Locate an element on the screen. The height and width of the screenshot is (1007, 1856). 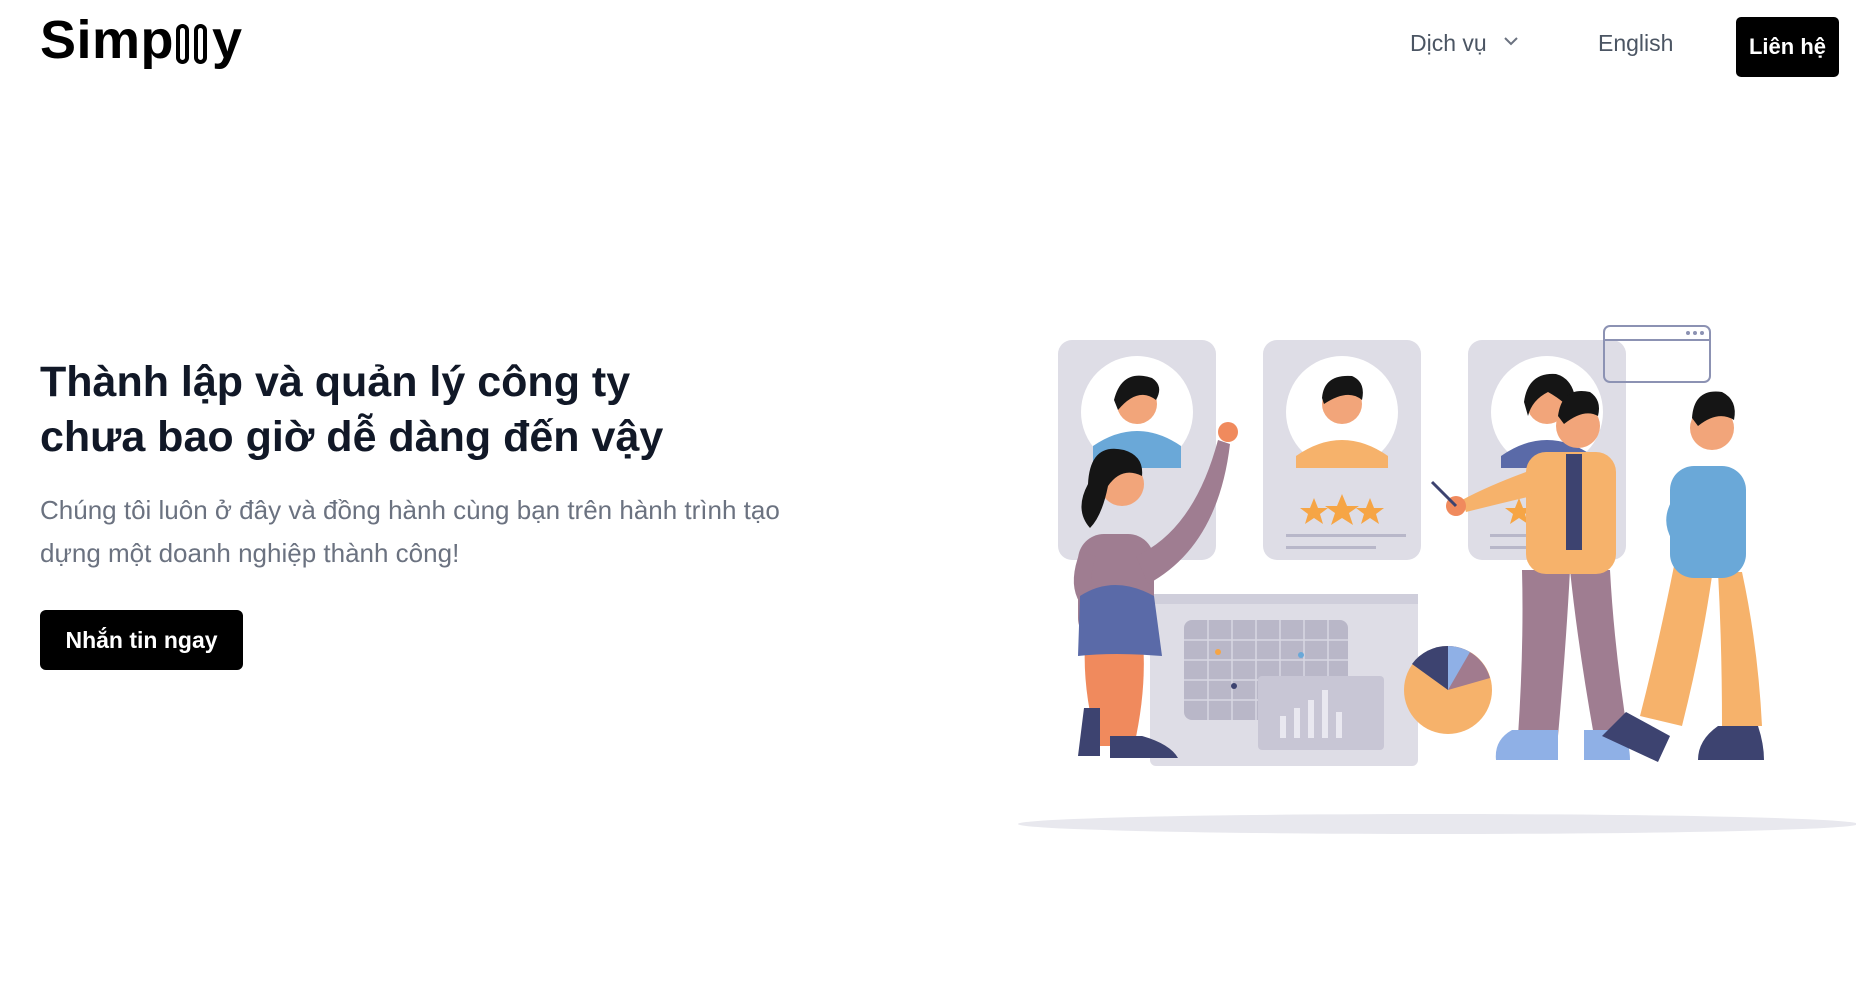
navbar: Simp y Dịch vụ English Liên hệ is located at coordinates (928, 41).